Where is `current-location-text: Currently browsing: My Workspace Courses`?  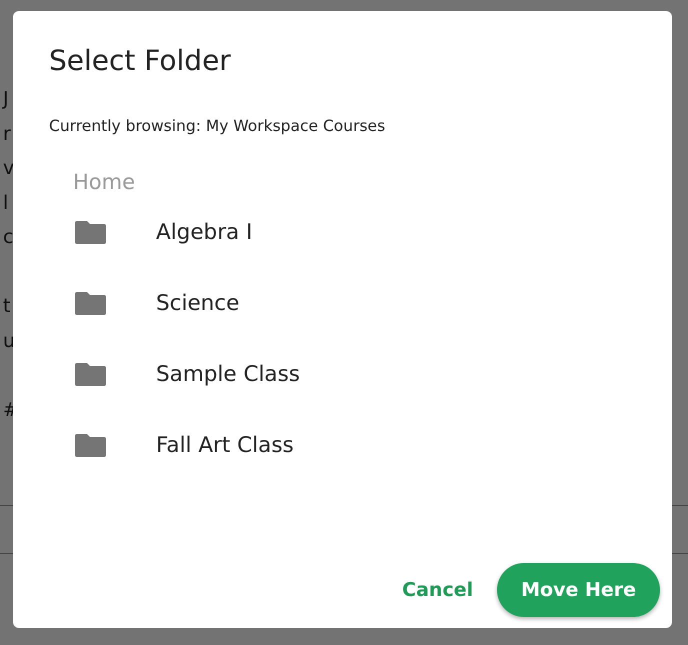
current-location-text: Currently browsing: My Workspace Courses is located at coordinates (217, 126).